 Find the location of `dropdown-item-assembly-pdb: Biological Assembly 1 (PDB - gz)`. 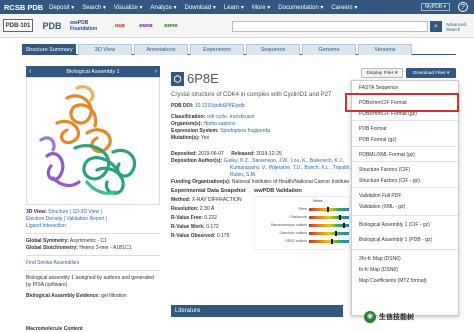

dropdown-item-assembly-pdb: Biological Assembly 1 (PDB - gz) is located at coordinates (395, 240).